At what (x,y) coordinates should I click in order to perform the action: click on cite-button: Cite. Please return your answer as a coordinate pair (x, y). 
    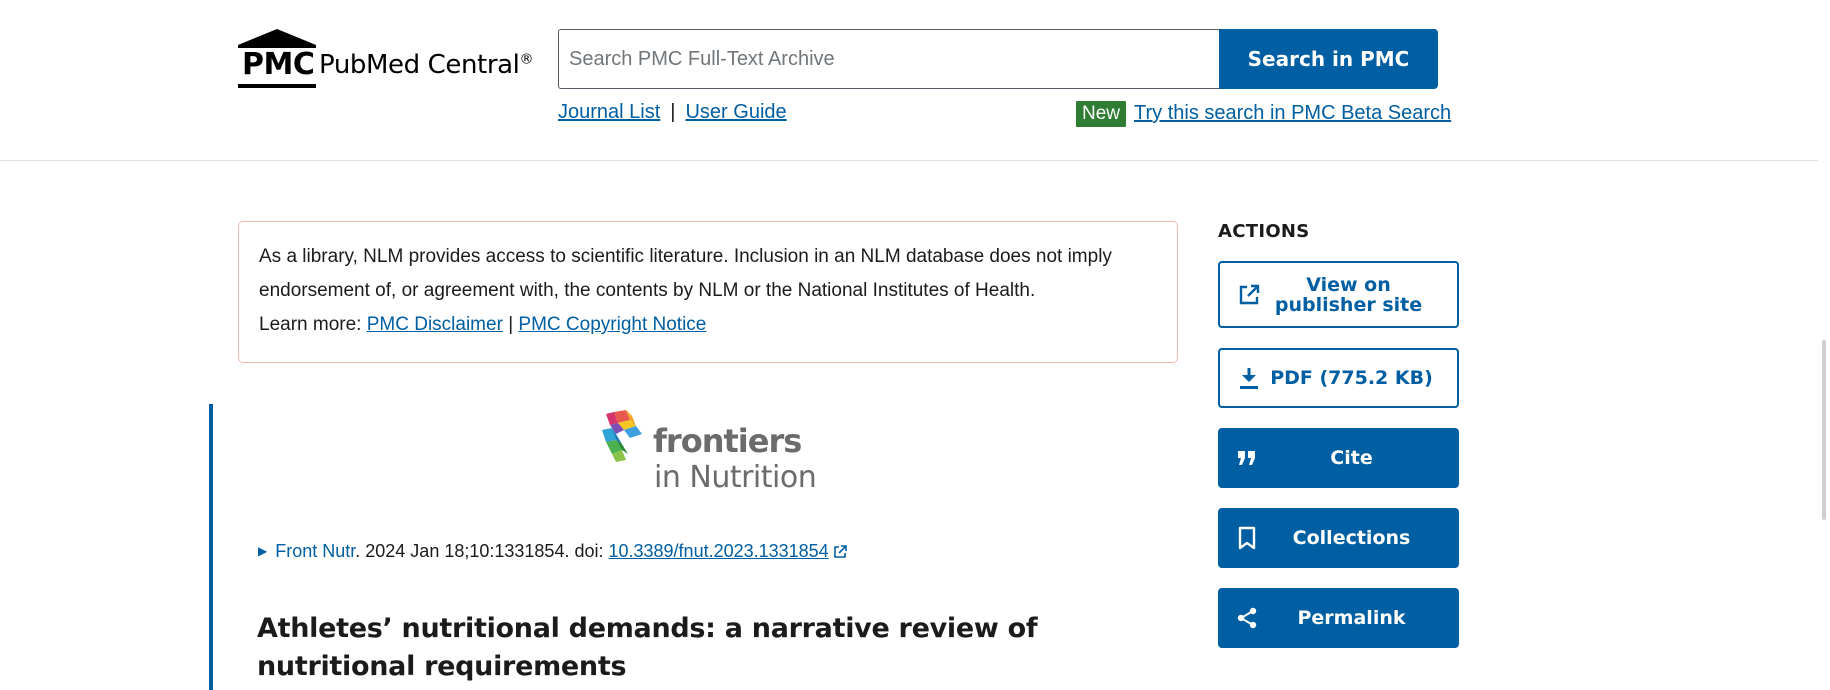
    Looking at the image, I should click on (1338, 458).